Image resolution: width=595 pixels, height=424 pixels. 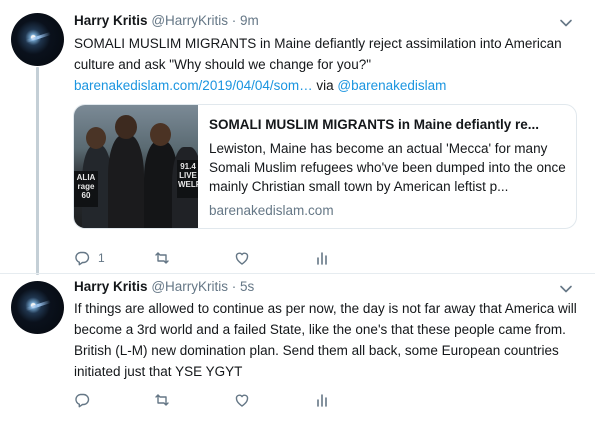 What do you see at coordinates (271, 210) in the screenshot?
I see `card-domain: barenakedislam.com` at bounding box center [271, 210].